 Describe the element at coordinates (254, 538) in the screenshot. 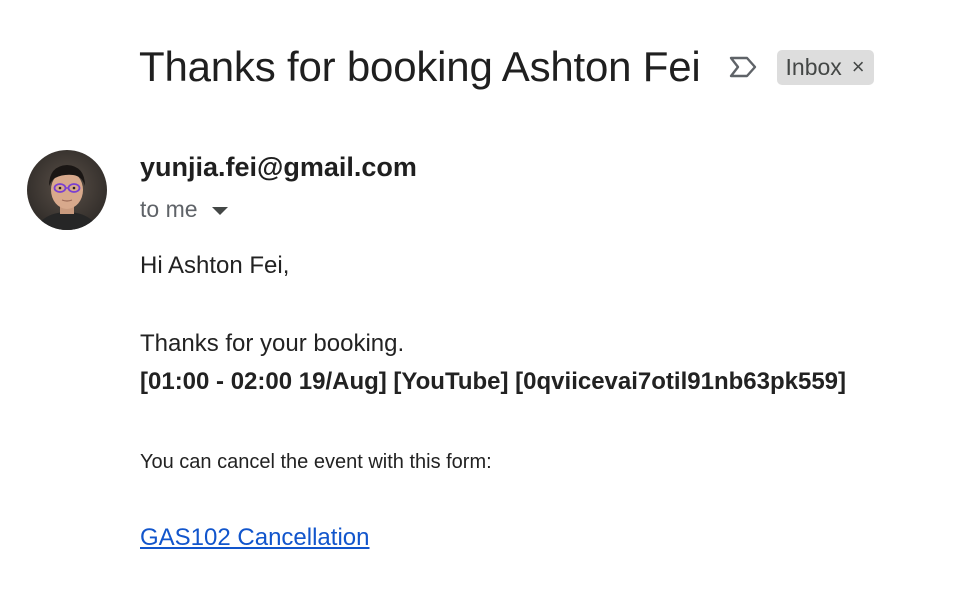

I see `cancellation-form-link: GAS102 Cancellation` at that location.